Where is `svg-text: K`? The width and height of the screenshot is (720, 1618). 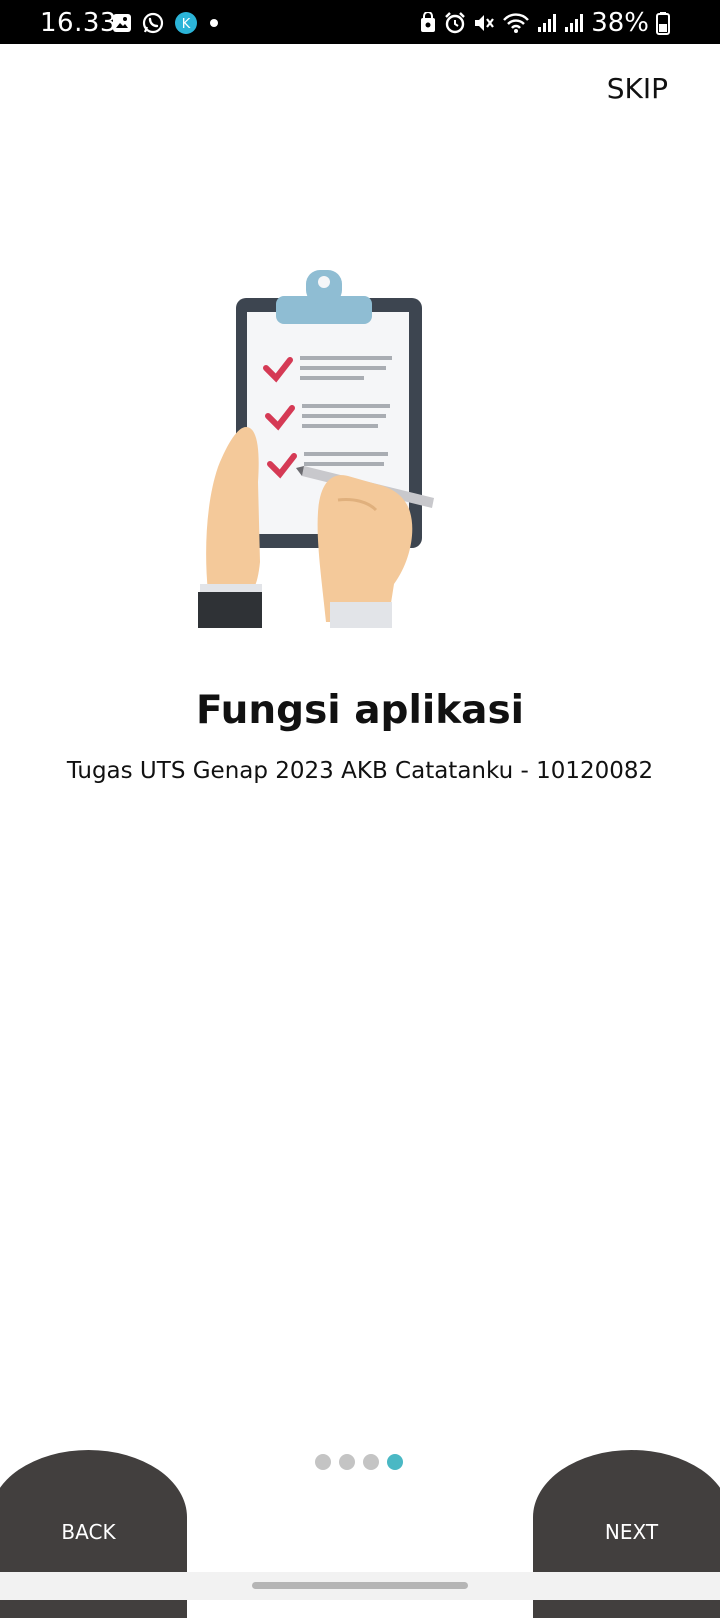
svg-text: K is located at coordinates (186, 24).